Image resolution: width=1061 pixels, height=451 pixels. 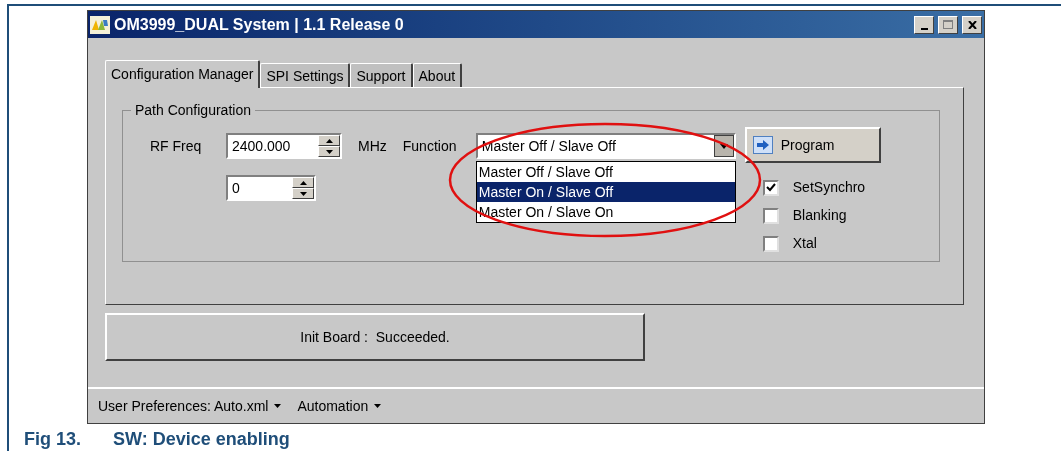 I want to click on tab: SPI Settings, so click(x=305, y=75).